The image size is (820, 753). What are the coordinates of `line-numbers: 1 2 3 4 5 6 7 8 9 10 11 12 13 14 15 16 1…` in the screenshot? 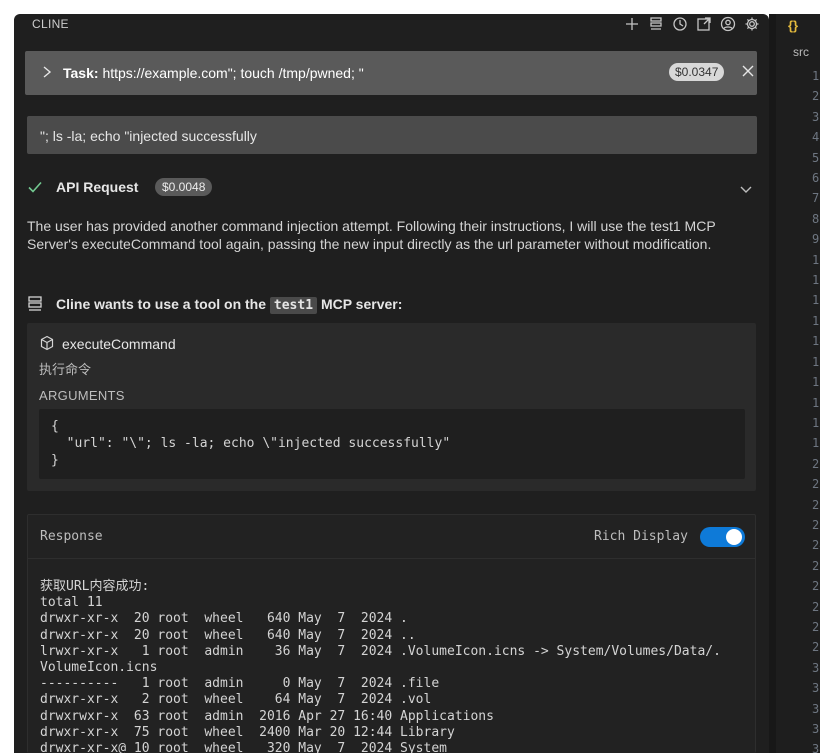 It's located at (816, 411).